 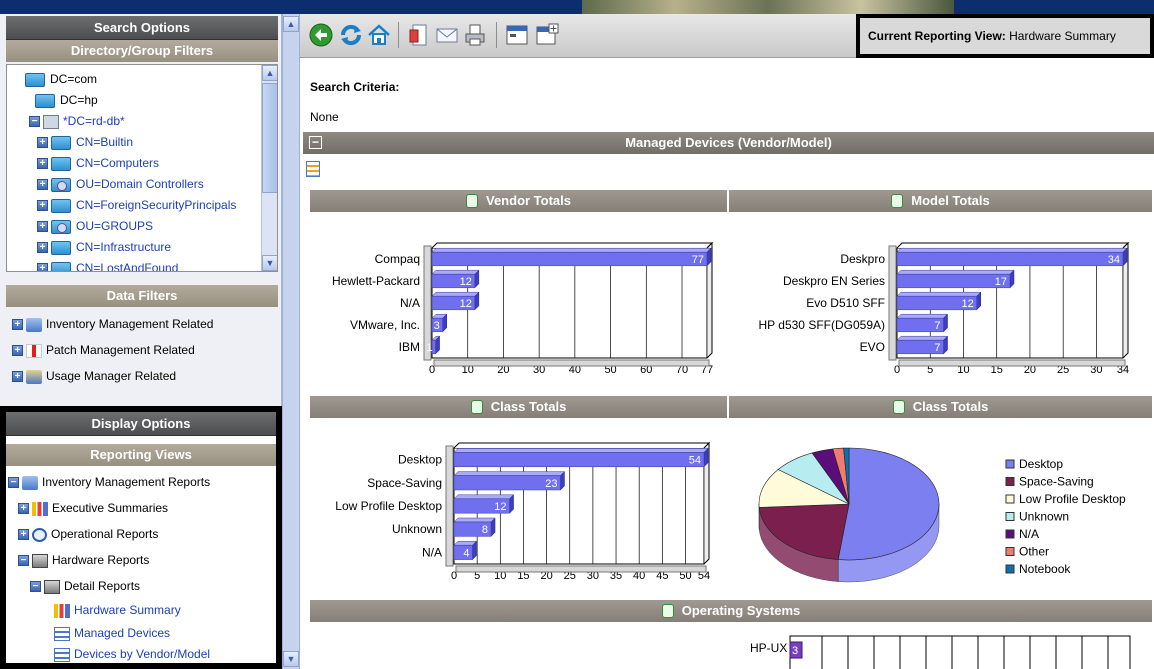 What do you see at coordinates (112, 324) in the screenshot?
I see `filter-inventory: + Inventory Management Related` at bounding box center [112, 324].